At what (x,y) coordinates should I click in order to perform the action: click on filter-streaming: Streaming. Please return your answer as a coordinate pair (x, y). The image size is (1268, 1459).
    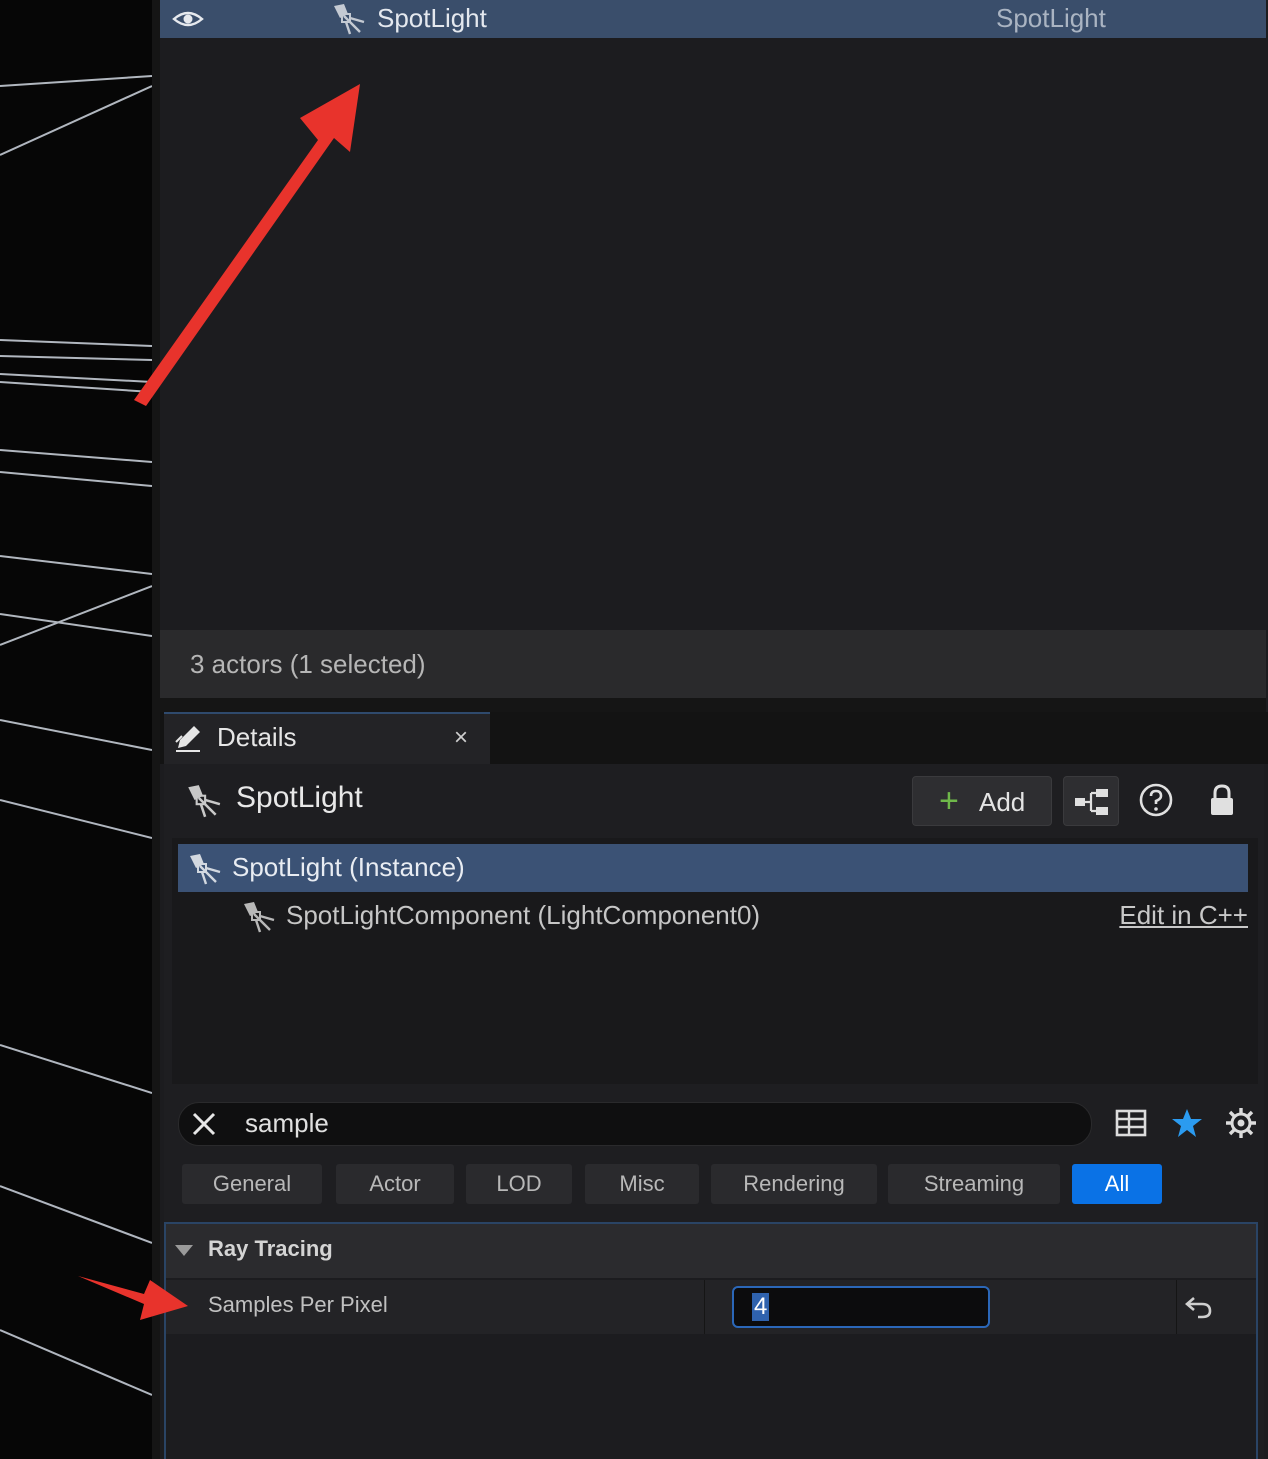
    Looking at the image, I should click on (974, 1184).